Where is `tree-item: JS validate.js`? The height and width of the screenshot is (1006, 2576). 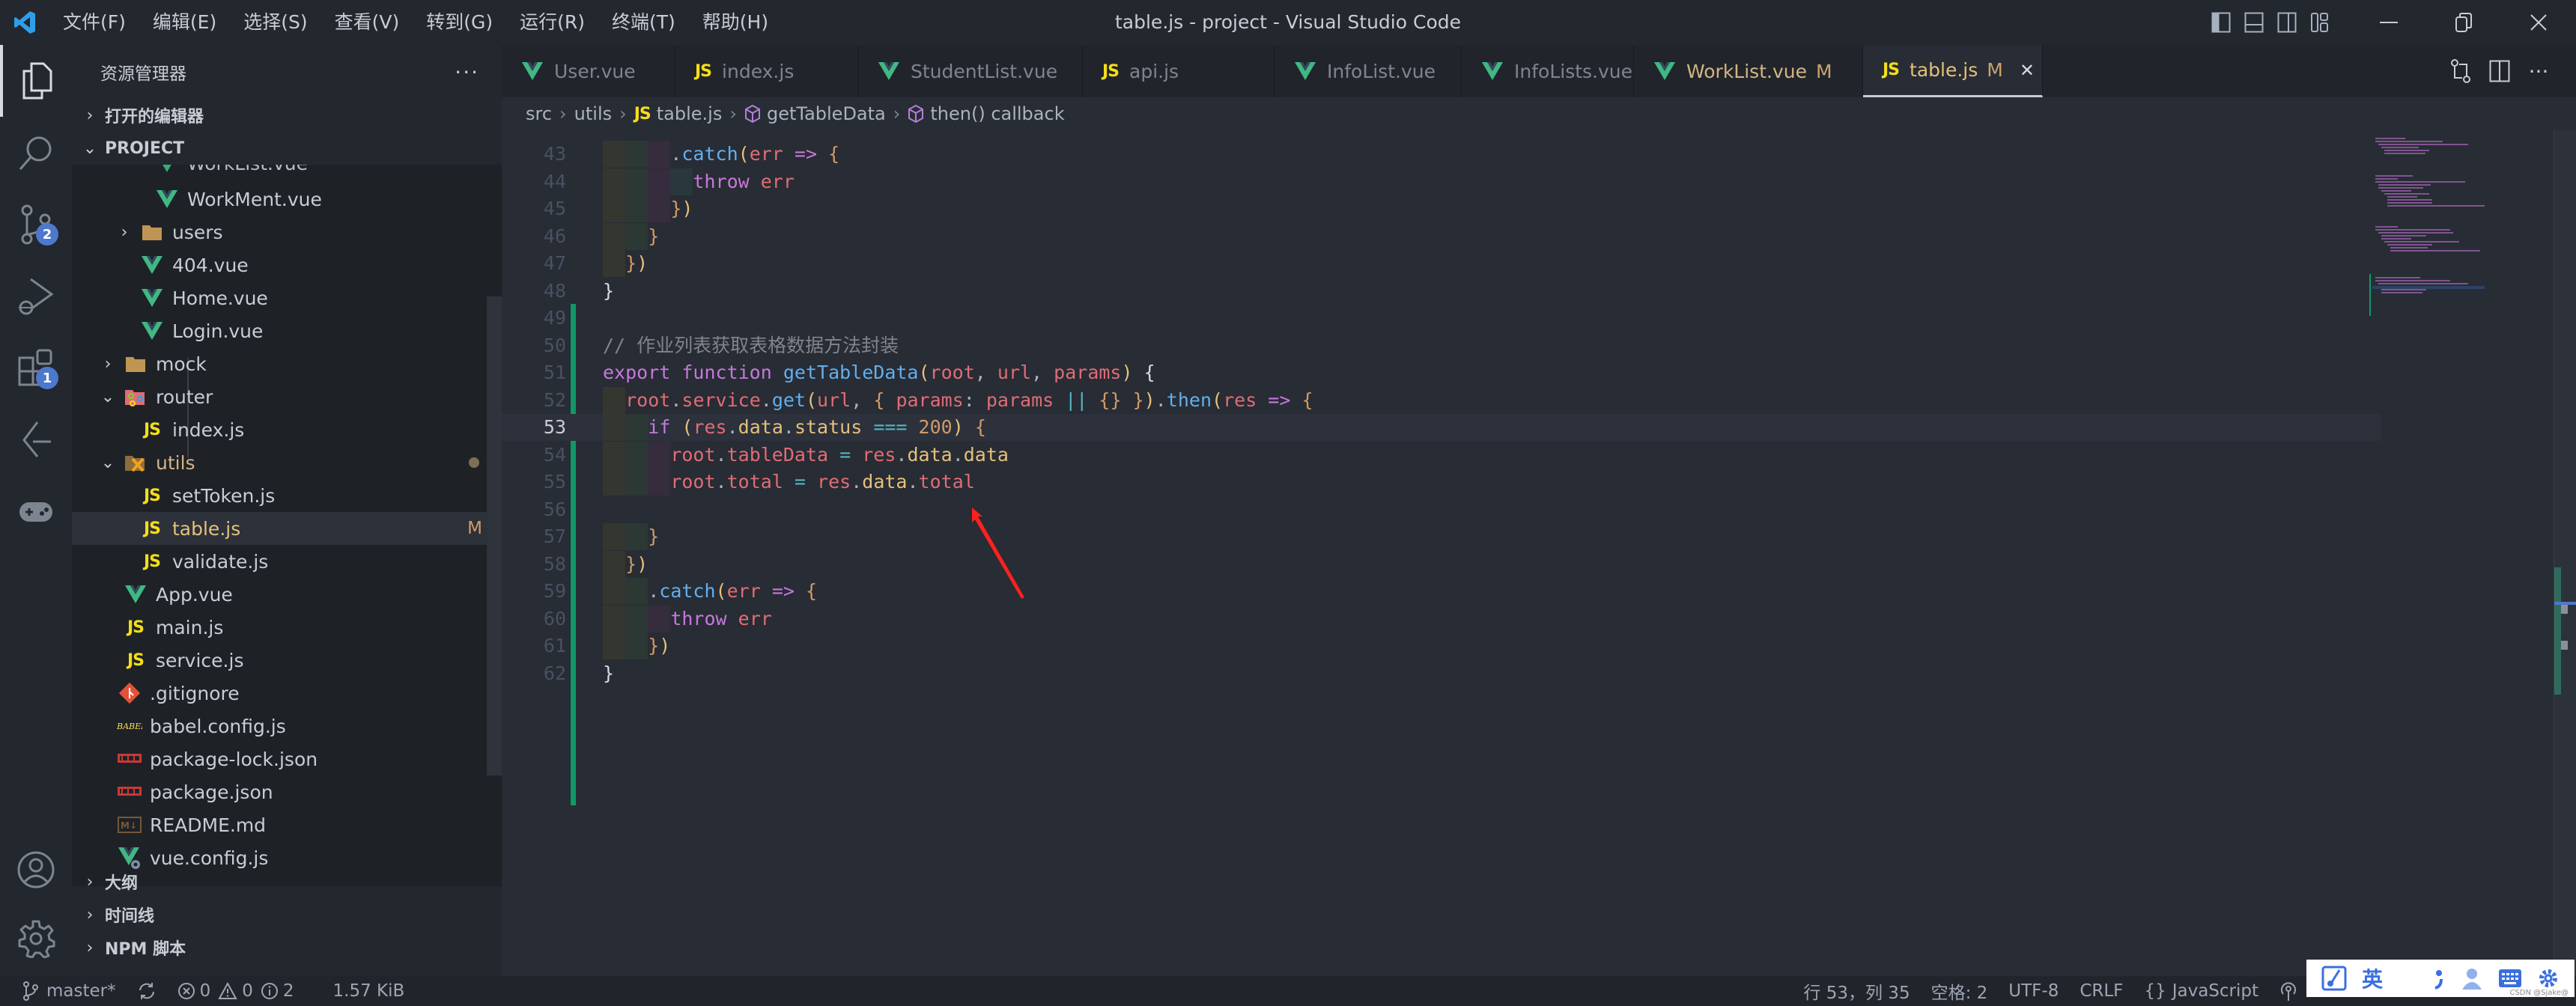
tree-item: JS validate.js is located at coordinates (287, 561).